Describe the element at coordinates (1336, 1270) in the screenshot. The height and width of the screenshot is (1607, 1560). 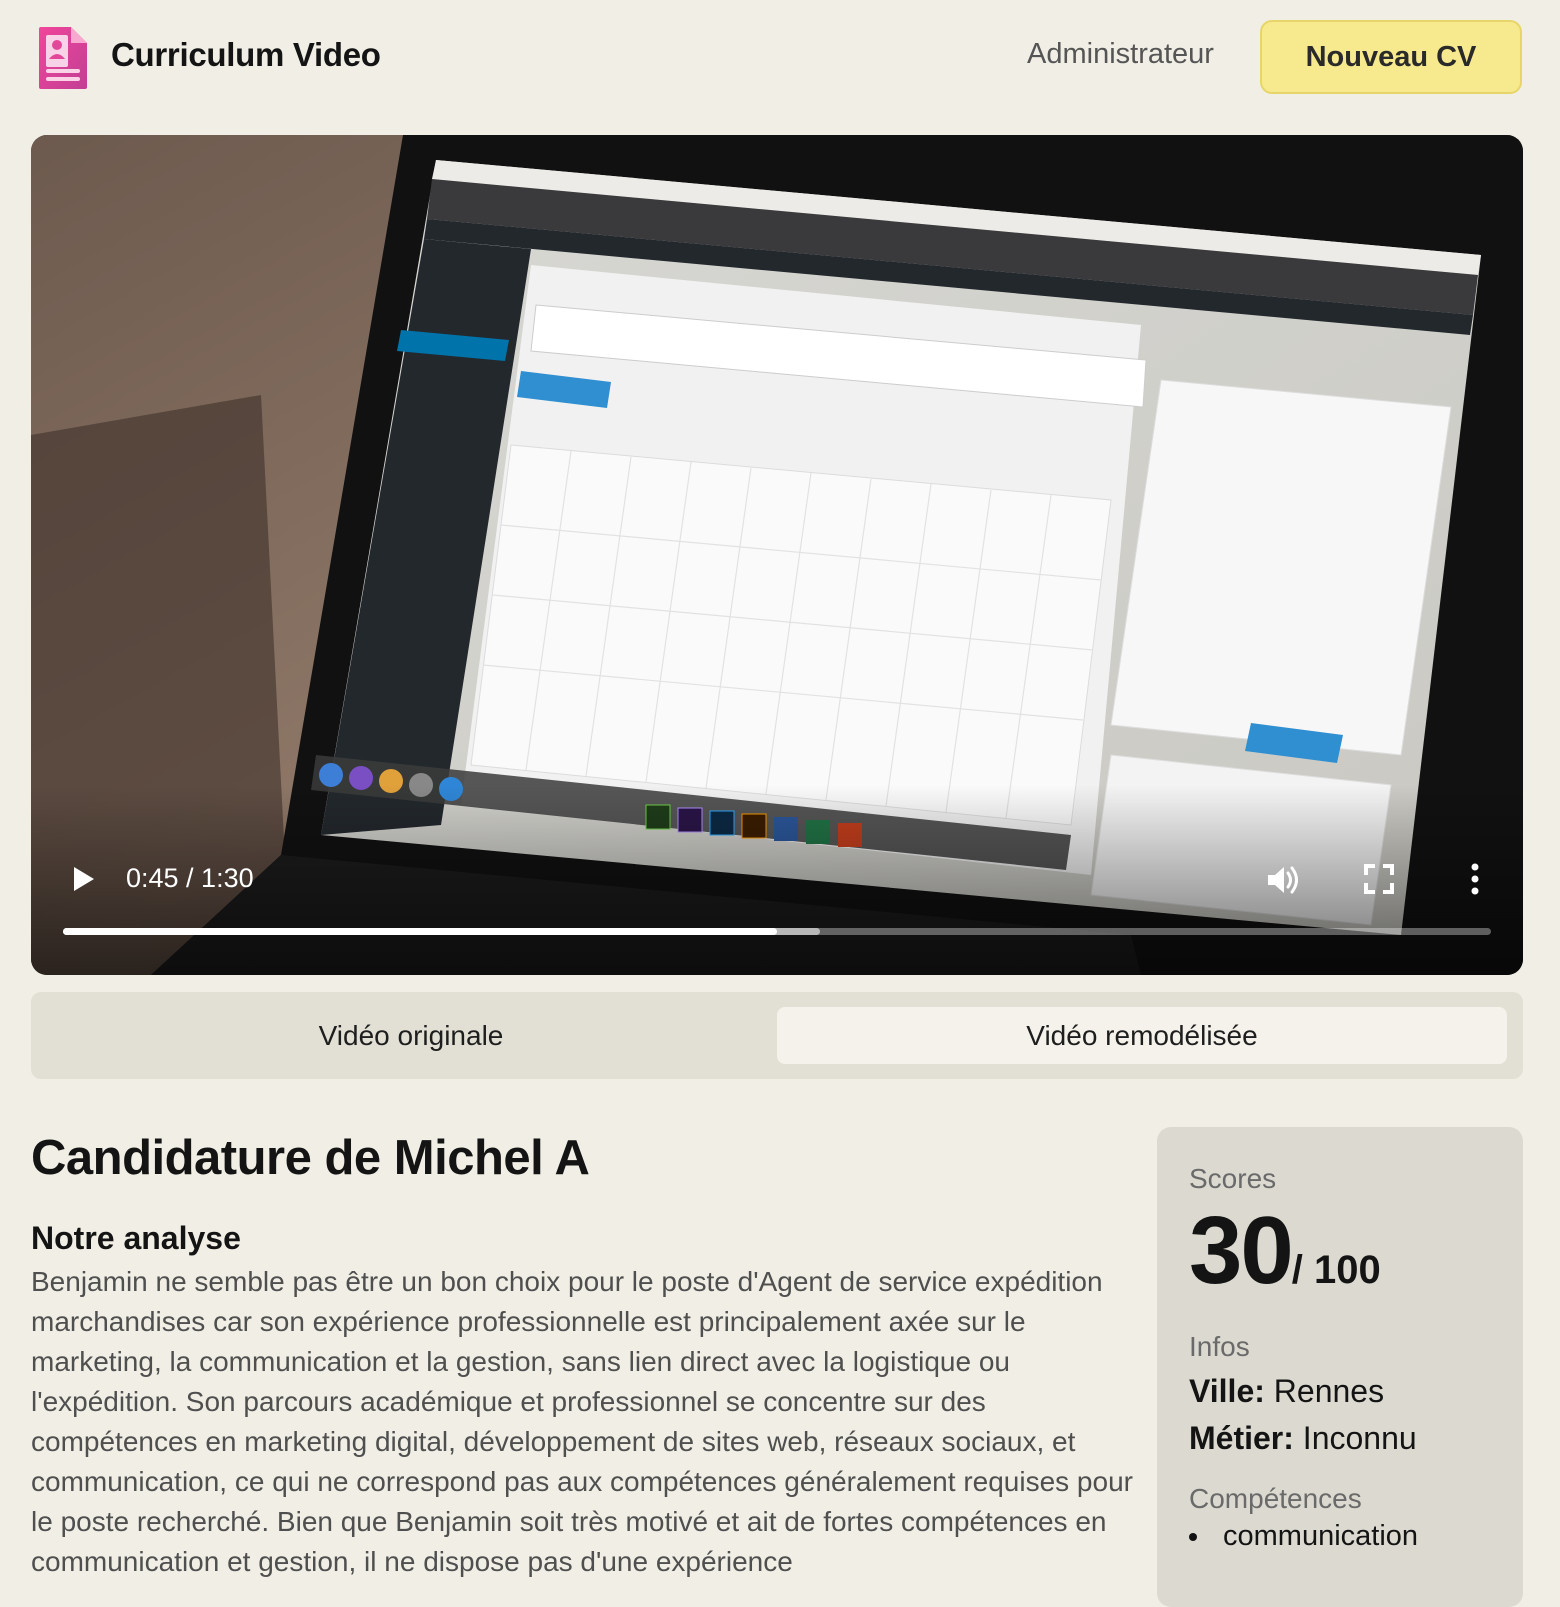
I see `score-max: / 100` at that location.